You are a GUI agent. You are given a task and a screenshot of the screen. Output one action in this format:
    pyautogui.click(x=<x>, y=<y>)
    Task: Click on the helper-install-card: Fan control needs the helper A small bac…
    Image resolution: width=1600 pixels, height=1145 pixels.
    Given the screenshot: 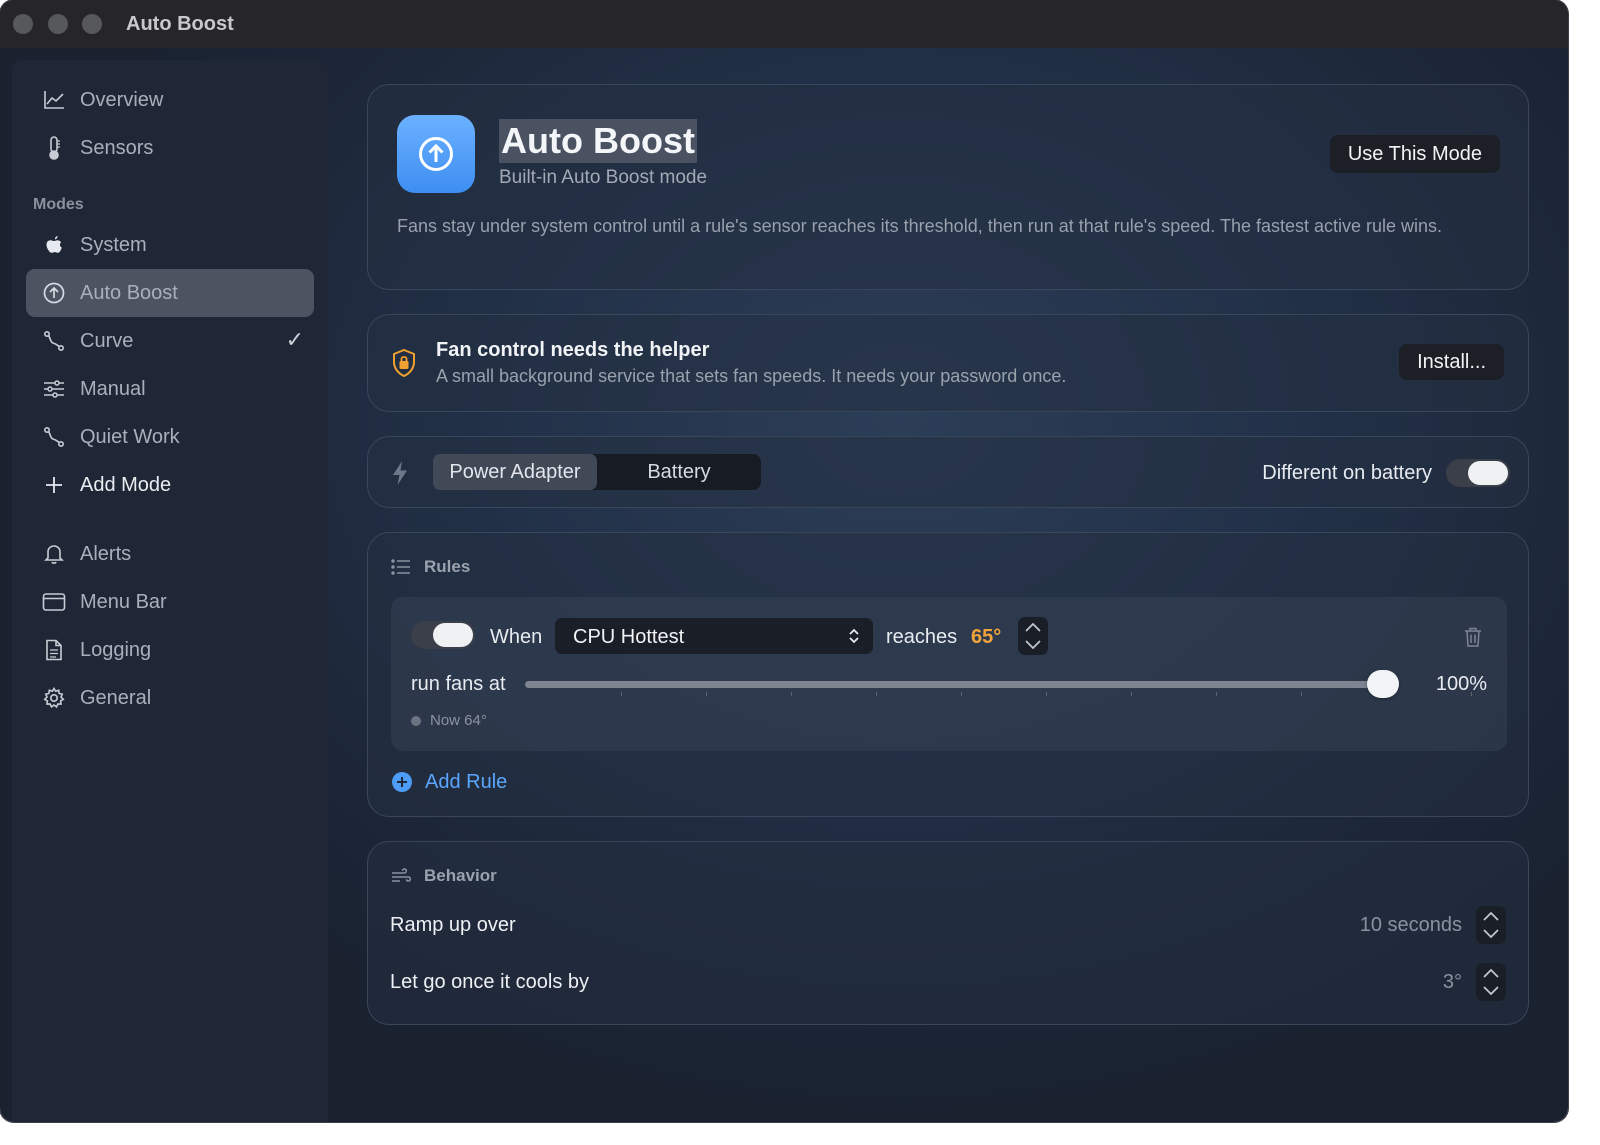 What is the action you would take?
    pyautogui.click(x=948, y=363)
    